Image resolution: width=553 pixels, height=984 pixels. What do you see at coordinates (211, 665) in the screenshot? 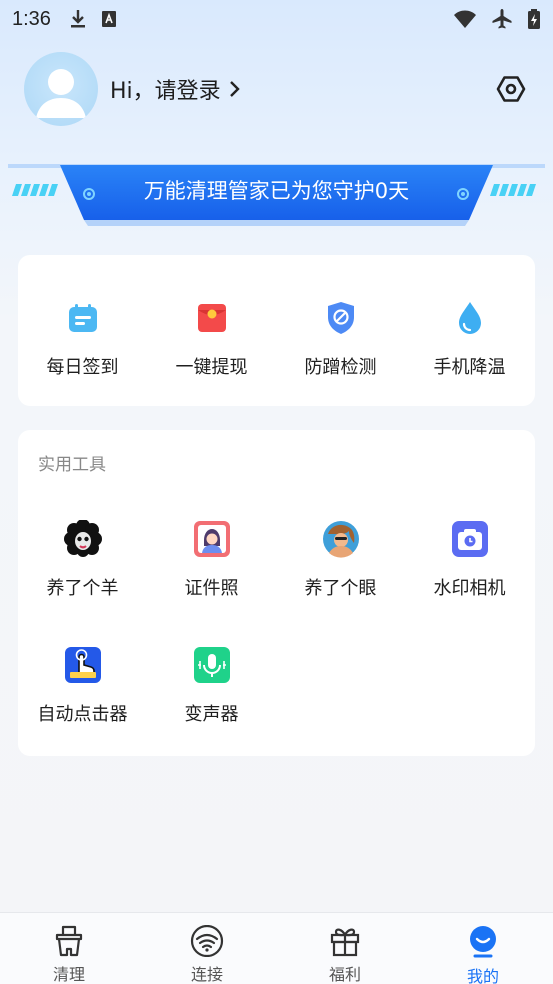
I see `microphone-icon` at bounding box center [211, 665].